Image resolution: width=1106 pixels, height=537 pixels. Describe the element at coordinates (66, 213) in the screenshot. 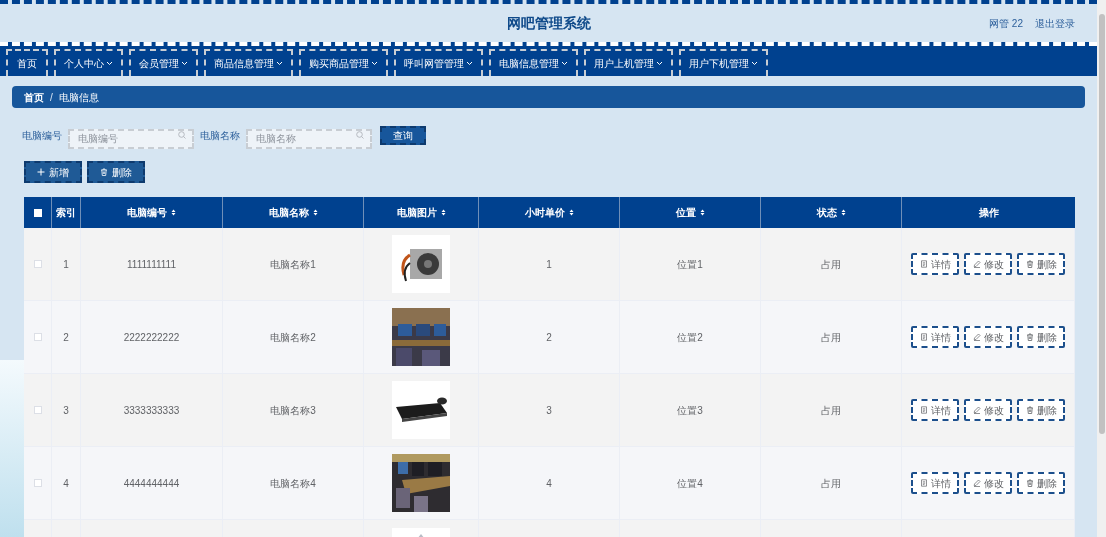

I see `column-header: 索引` at that location.